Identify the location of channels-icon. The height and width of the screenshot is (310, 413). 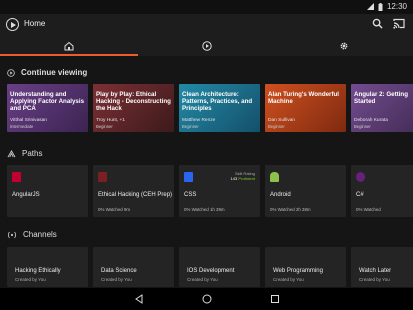
(12, 234).